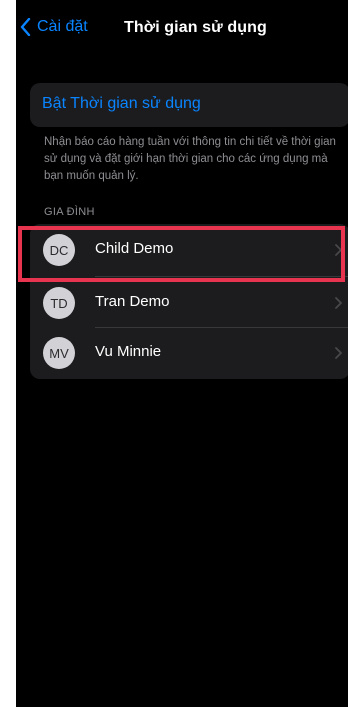  I want to click on back-button: Cài đặt, so click(54, 27).